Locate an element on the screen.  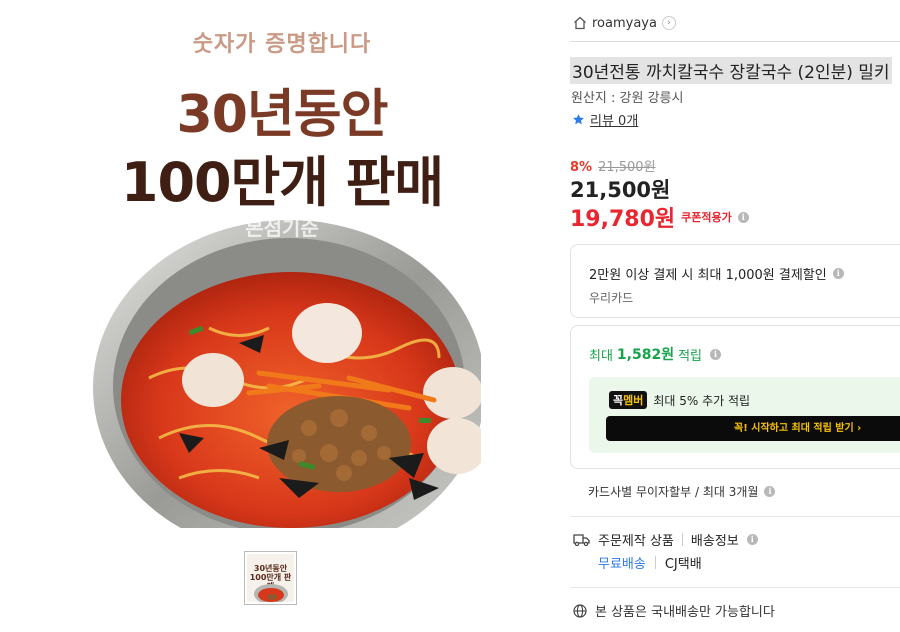
points-suffix: 적립 is located at coordinates (690, 356).